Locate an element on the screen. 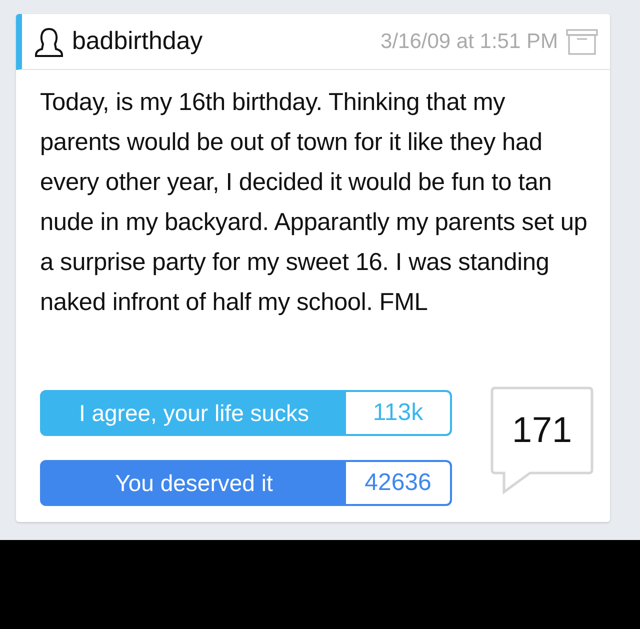 The height and width of the screenshot is (629, 640). timestamp: 3/16/09 at 1:51 PM is located at coordinates (469, 41).